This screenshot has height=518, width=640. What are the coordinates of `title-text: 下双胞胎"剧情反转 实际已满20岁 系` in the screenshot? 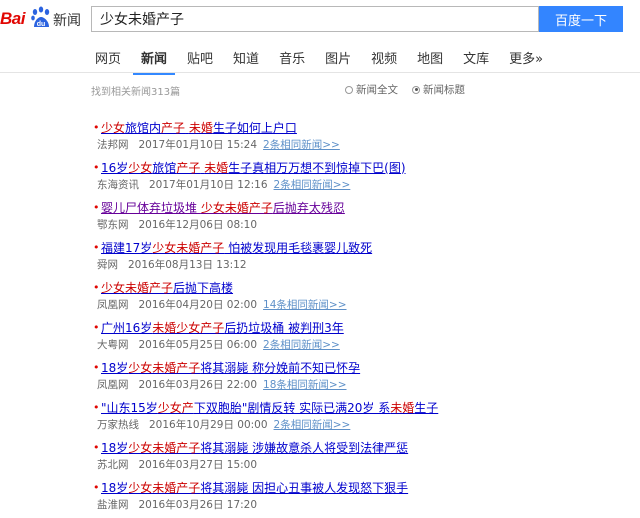 It's located at (292, 407).